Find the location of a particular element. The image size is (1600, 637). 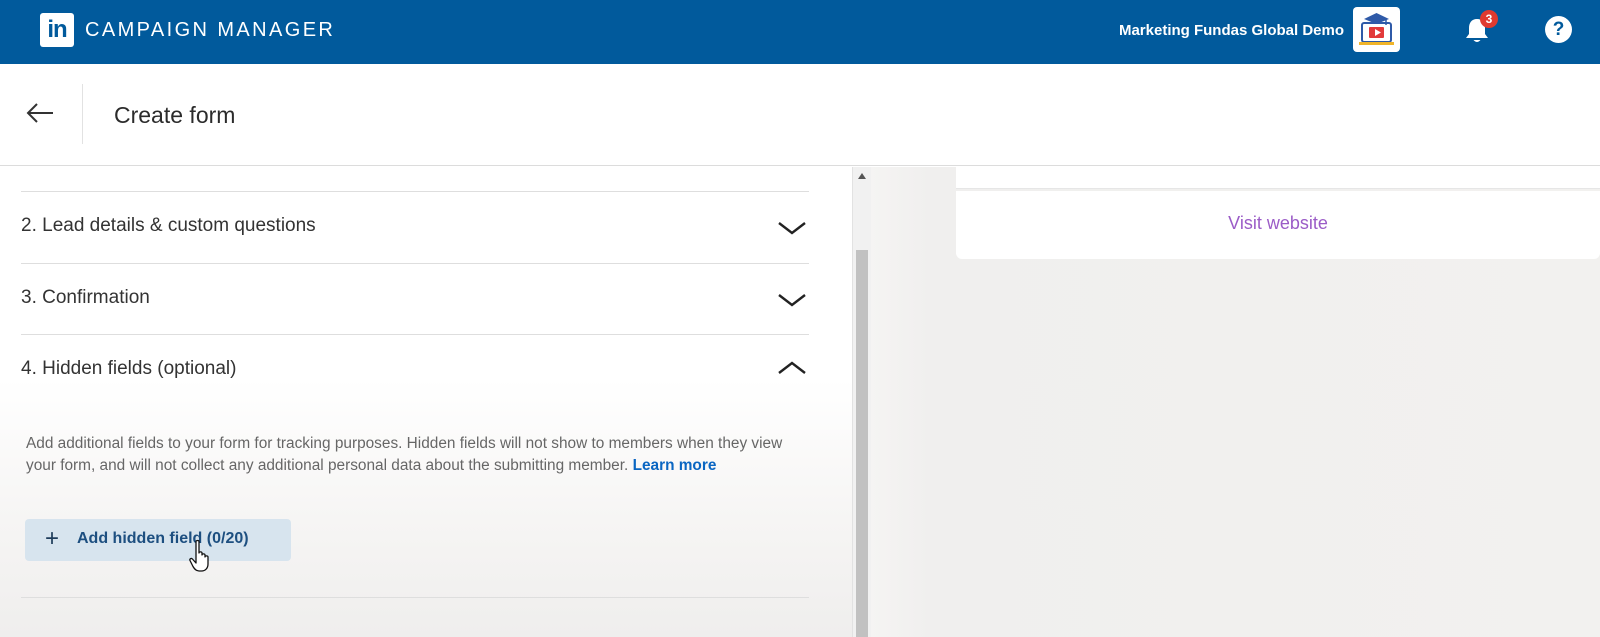

section-lead-details-label: 2. Lead details & custom questions is located at coordinates (168, 226).